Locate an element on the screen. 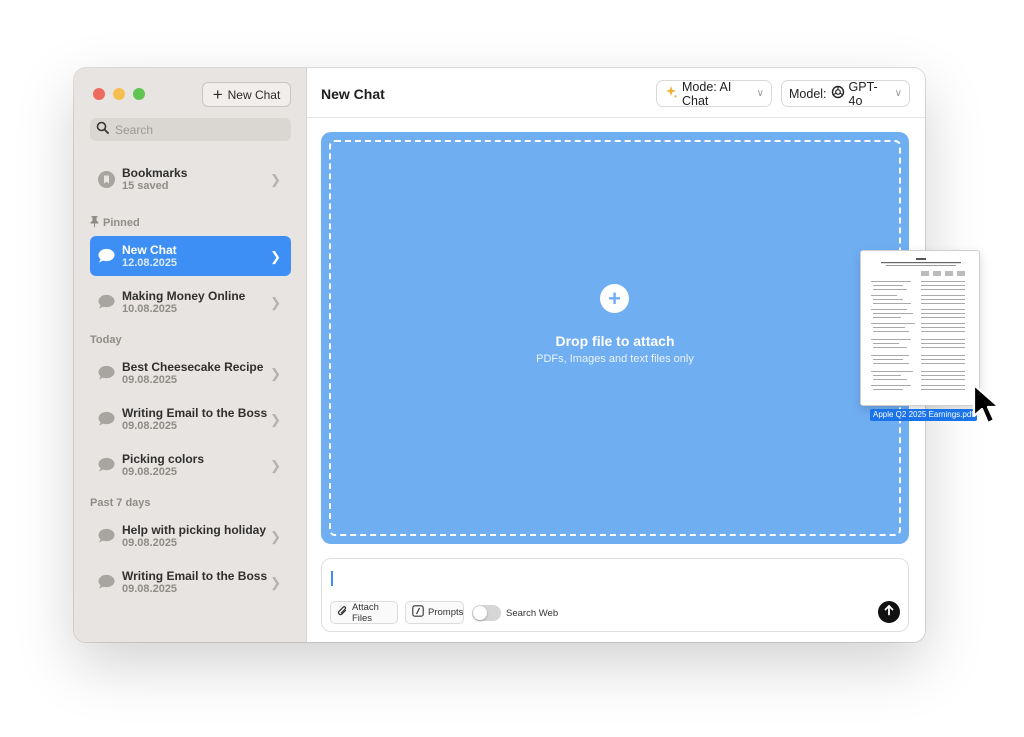  chat-item-email-boss-2: Writing Email to the Boss 09.08.2025 ❯ is located at coordinates (190, 582).